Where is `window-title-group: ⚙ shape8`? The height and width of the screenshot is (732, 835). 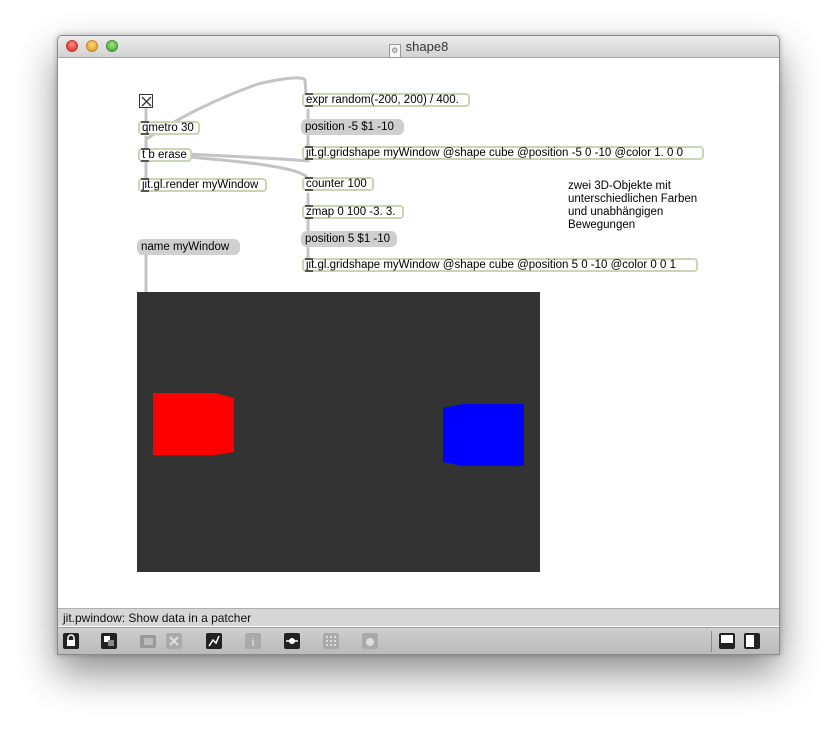
window-title-group: ⚙ shape8 is located at coordinates (418, 48).